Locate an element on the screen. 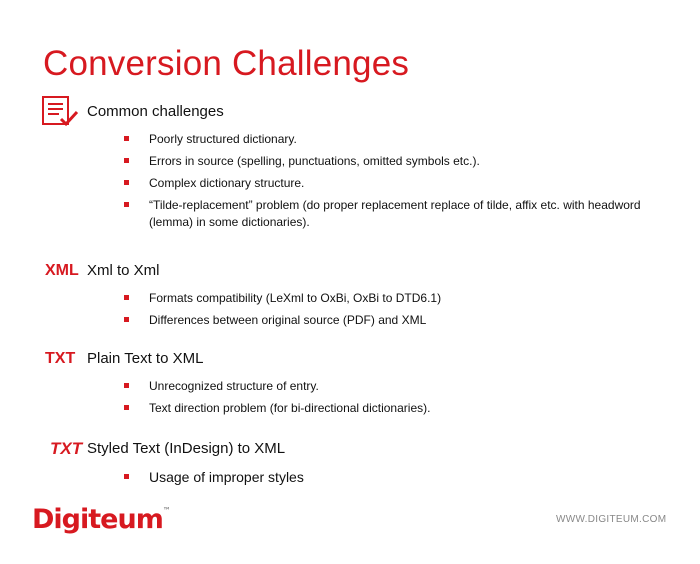  txt-tag-icon: TXT is located at coordinates (60, 358).